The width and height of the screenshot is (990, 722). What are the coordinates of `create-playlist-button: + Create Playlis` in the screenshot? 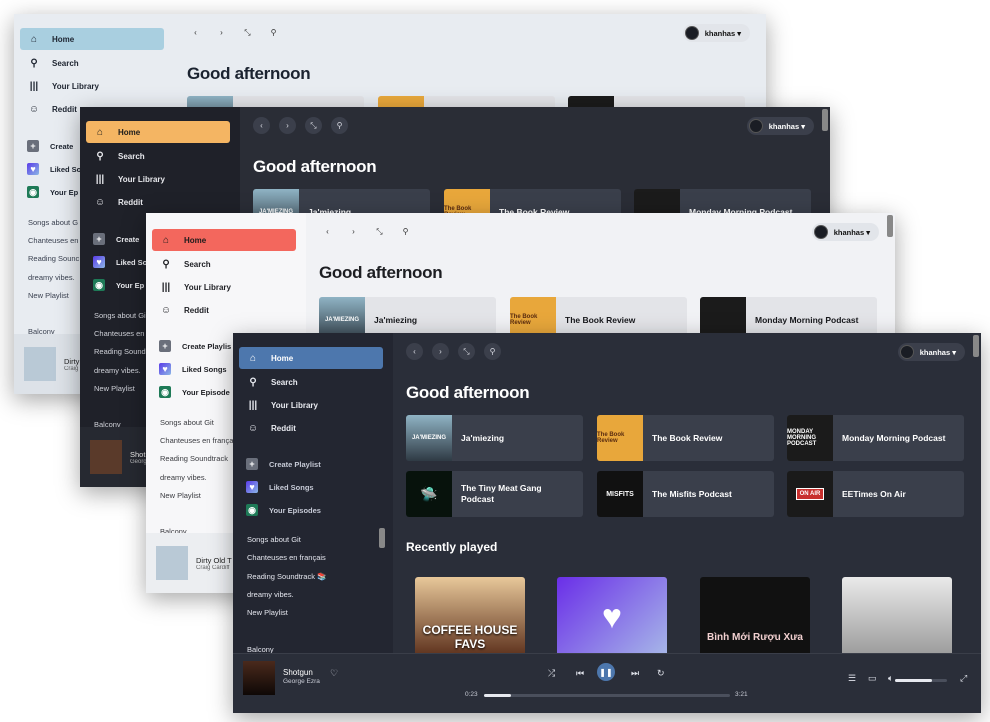 It's located at (195, 346).